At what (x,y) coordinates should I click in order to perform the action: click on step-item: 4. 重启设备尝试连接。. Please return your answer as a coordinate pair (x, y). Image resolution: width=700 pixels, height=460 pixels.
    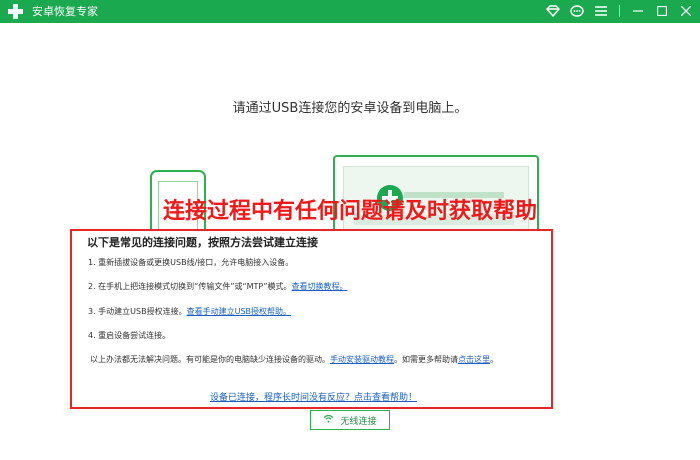
    Looking at the image, I should click on (129, 335).